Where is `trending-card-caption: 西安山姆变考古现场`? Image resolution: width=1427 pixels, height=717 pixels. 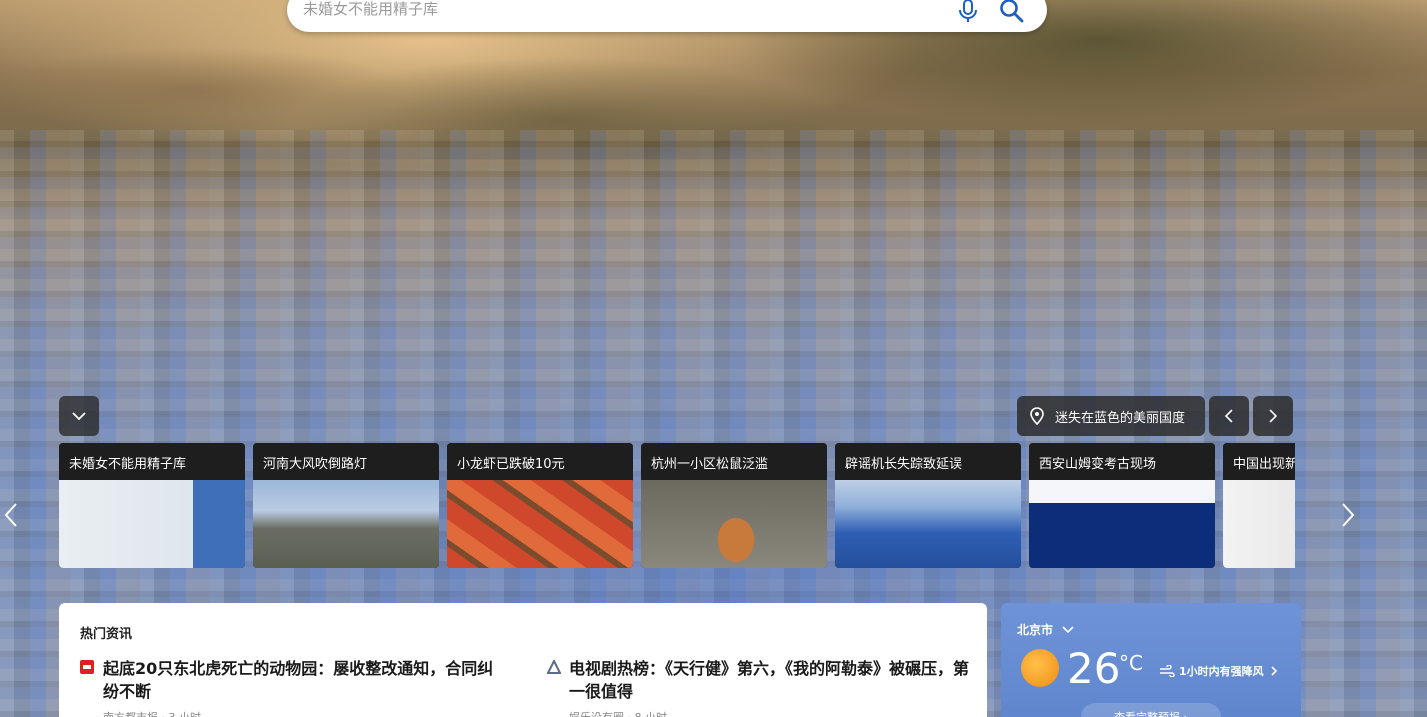 trending-card-caption: 西安山姆变考古现场 is located at coordinates (1122, 461).